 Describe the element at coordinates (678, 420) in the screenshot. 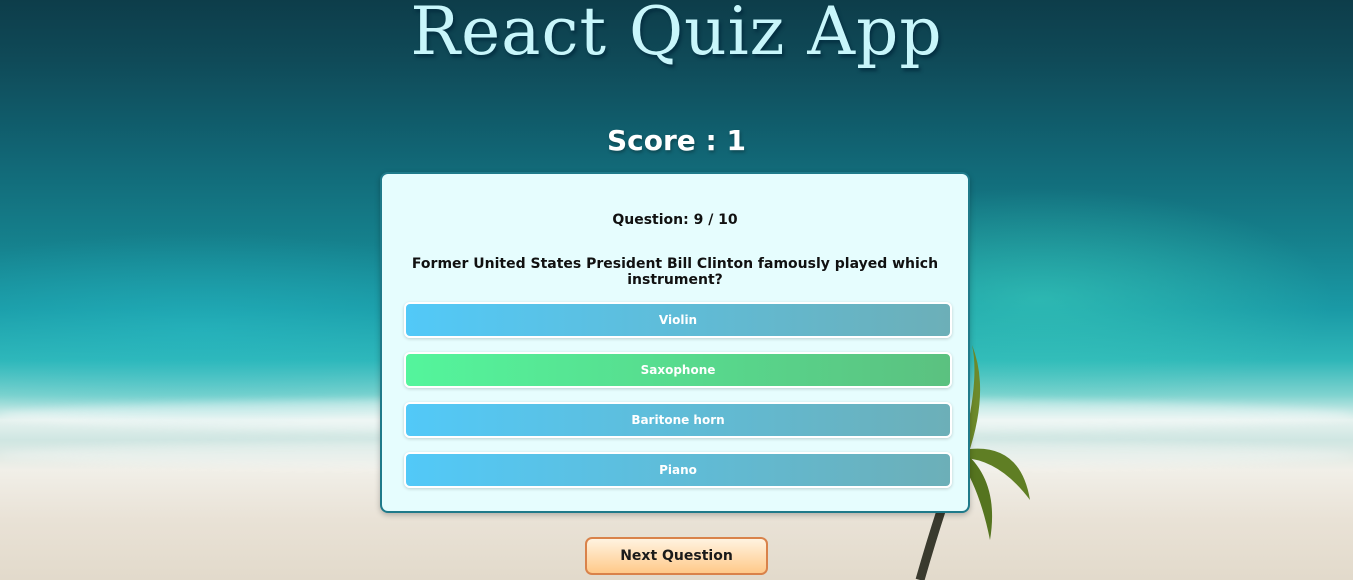

I see `answer-button-baritone-horn: Baritone horn` at that location.